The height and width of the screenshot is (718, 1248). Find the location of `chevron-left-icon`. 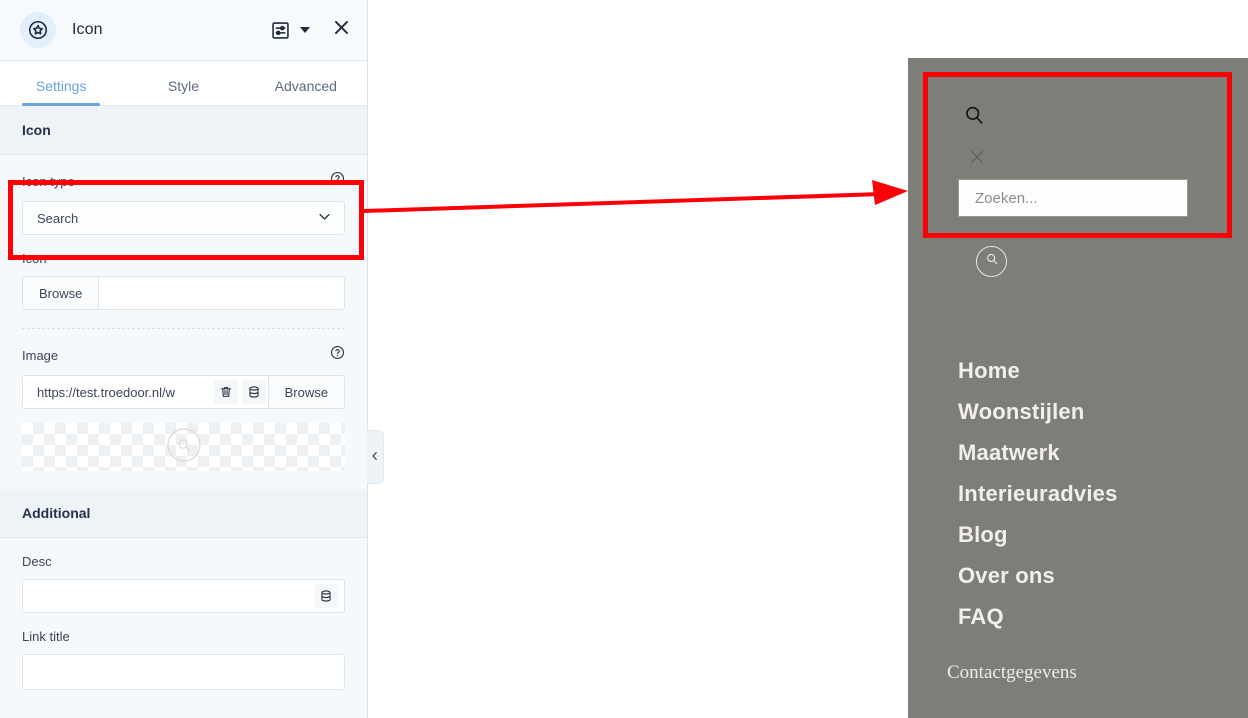

chevron-left-icon is located at coordinates (375, 457).